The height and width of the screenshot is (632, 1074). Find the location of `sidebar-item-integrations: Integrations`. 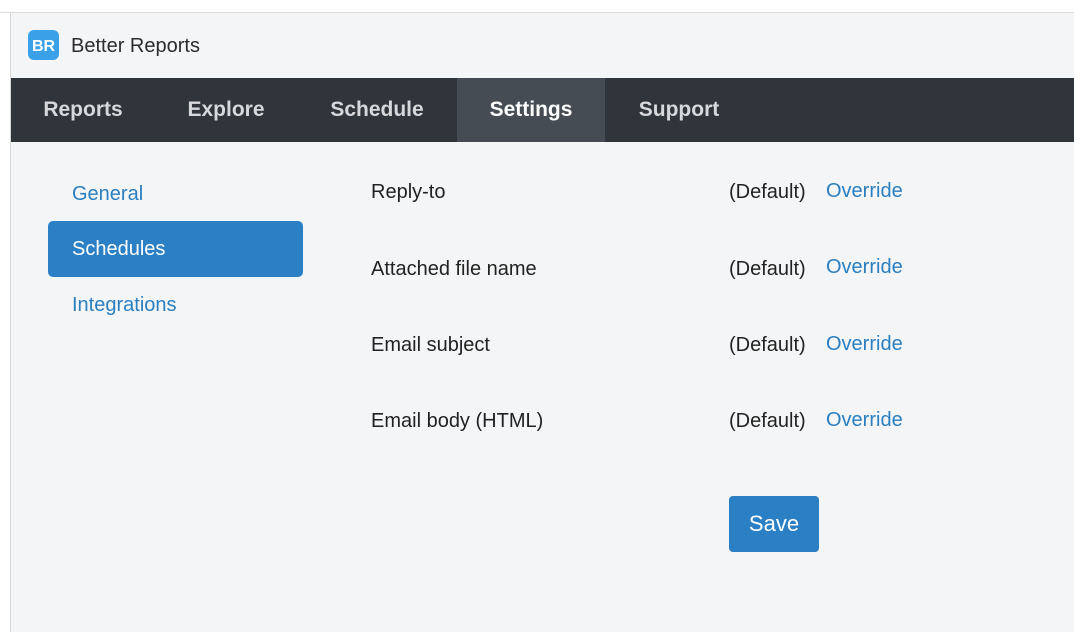

sidebar-item-integrations: Integrations is located at coordinates (175, 305).